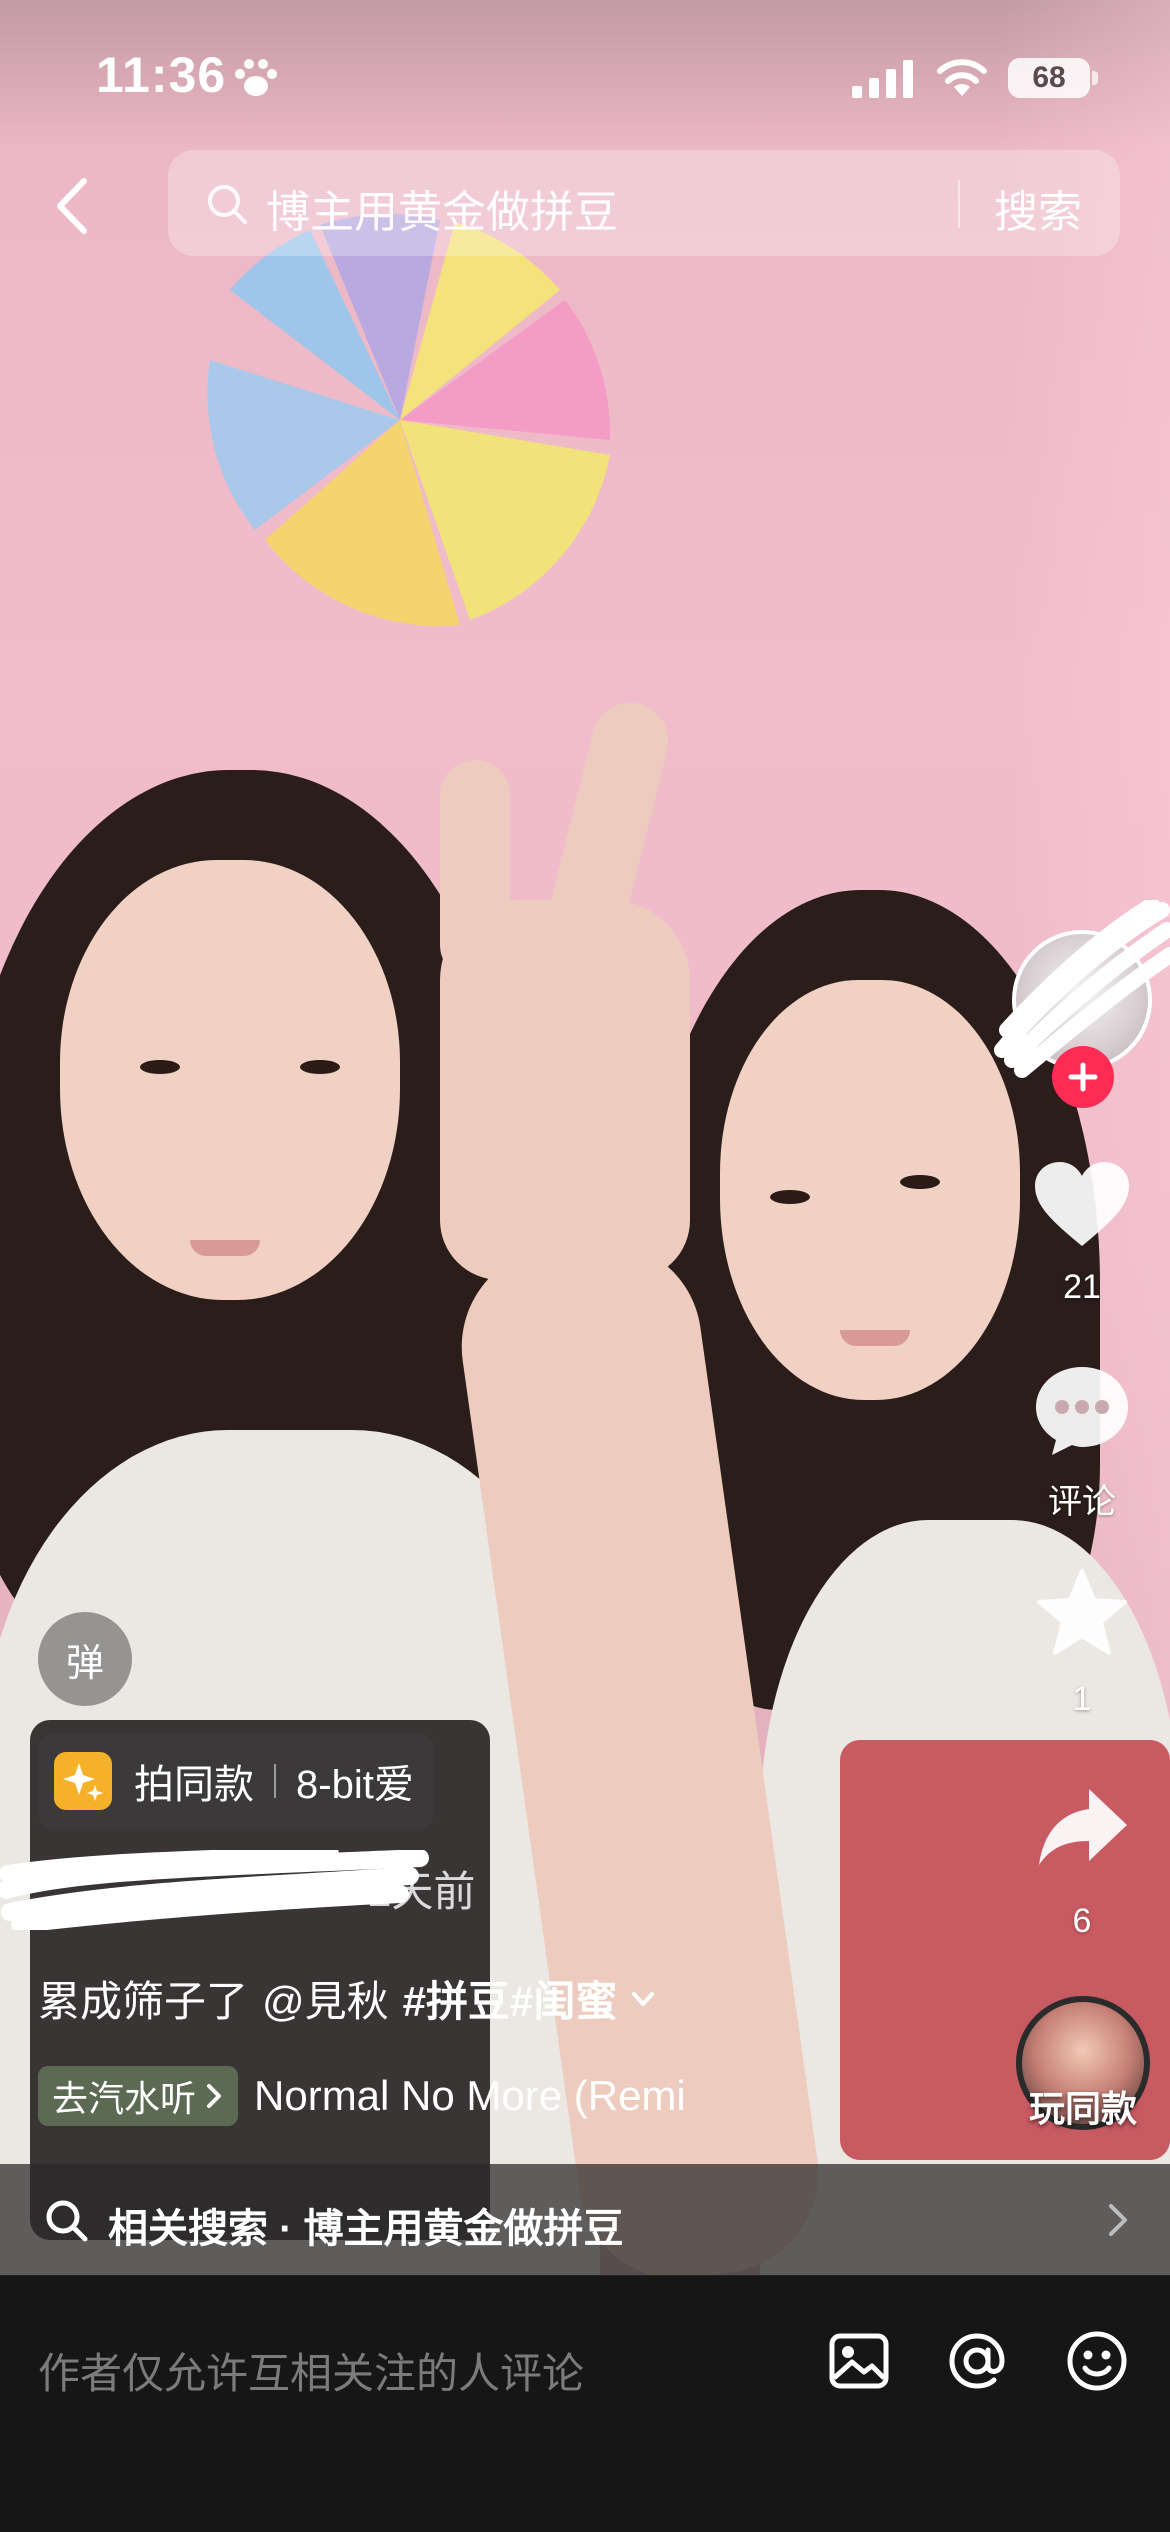  Describe the element at coordinates (83, 1781) in the screenshot. I see `sparkle-icon` at that location.